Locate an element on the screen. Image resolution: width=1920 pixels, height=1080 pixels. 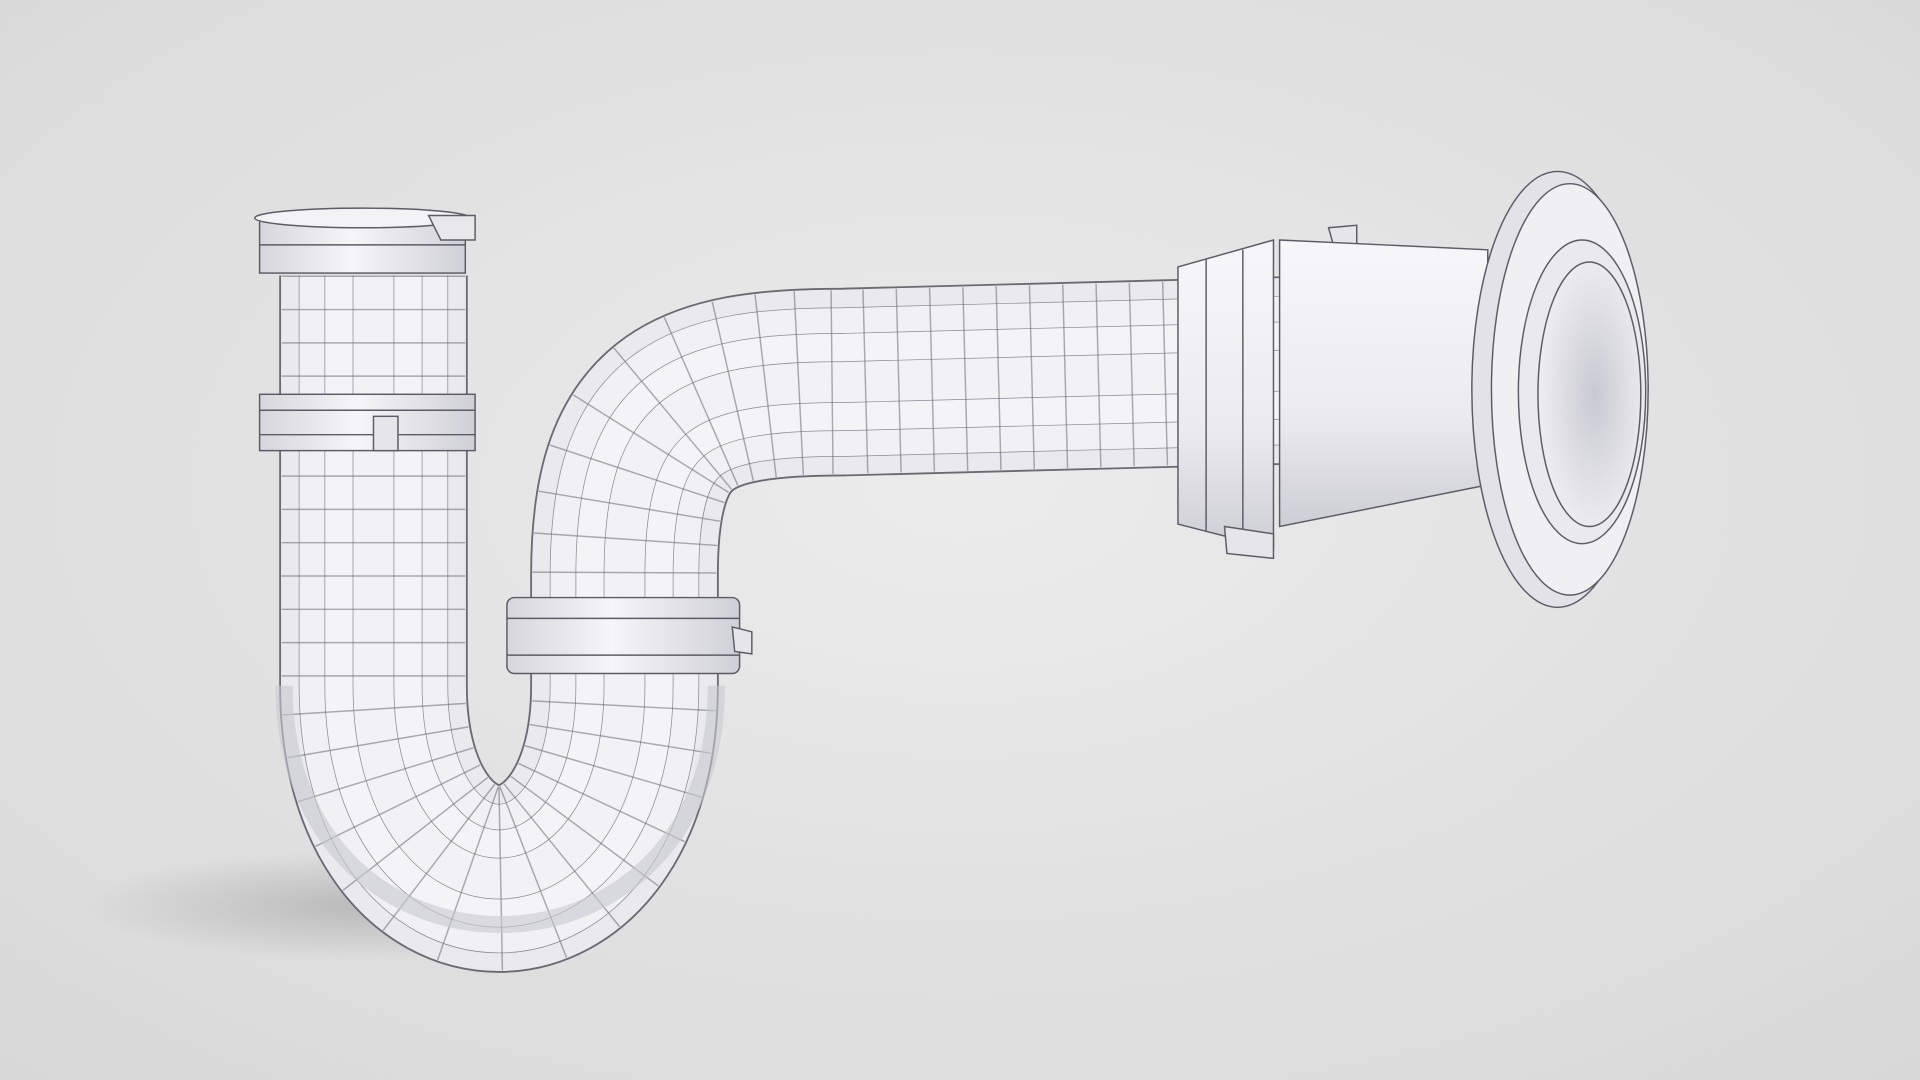
middle-slip-nut is located at coordinates (367, 422).